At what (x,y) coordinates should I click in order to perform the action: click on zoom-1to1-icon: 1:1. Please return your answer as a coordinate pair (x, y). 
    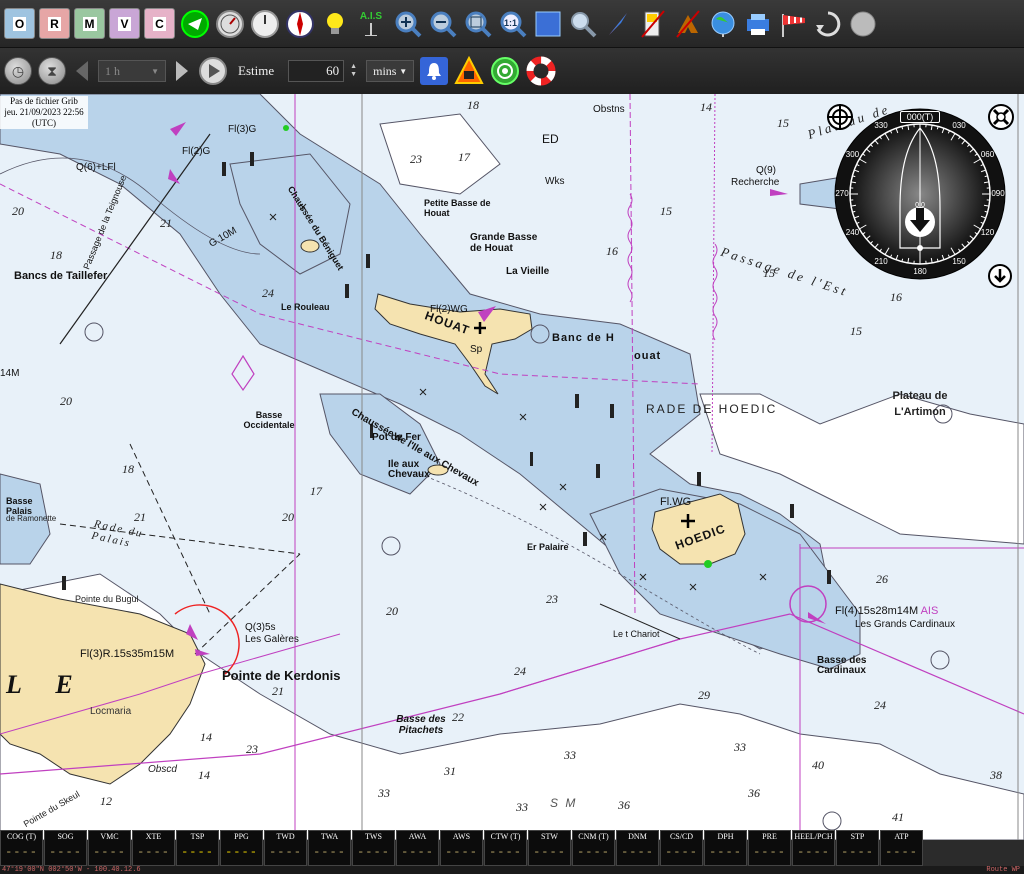
    Looking at the image, I should click on (512, 23).